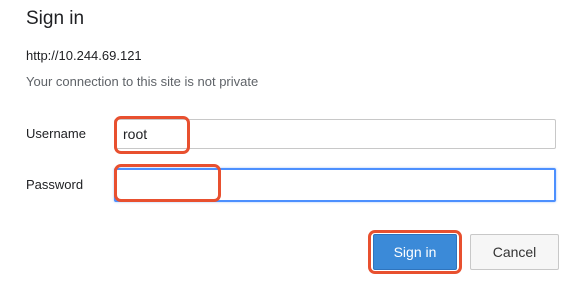 The width and height of the screenshot is (573, 286). Describe the element at coordinates (55, 18) in the screenshot. I see `dialog-title: Sign in` at that location.